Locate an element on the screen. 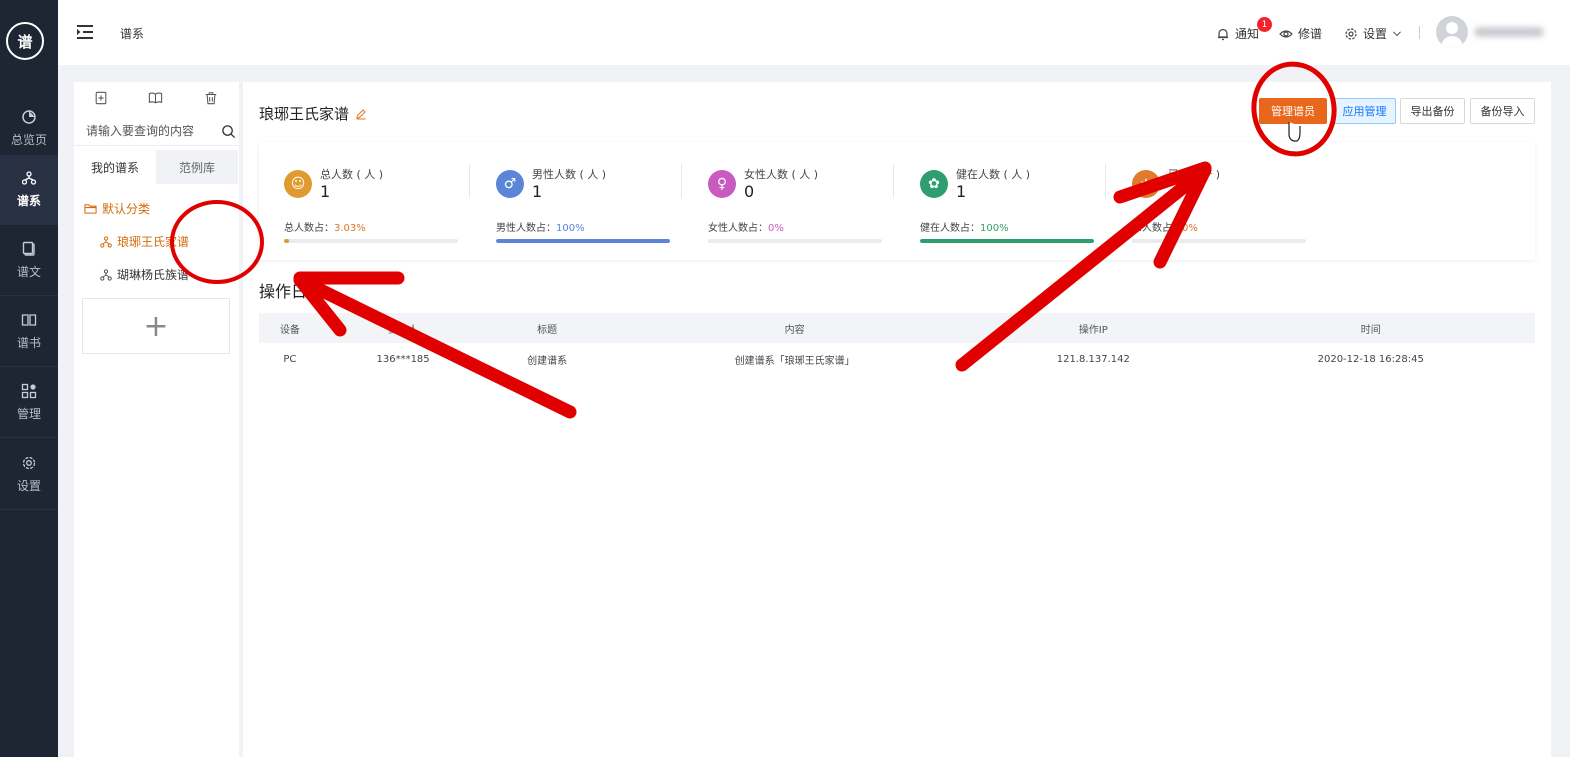 The image size is (1570, 757). menu-fold-icon is located at coordinates (85, 32).